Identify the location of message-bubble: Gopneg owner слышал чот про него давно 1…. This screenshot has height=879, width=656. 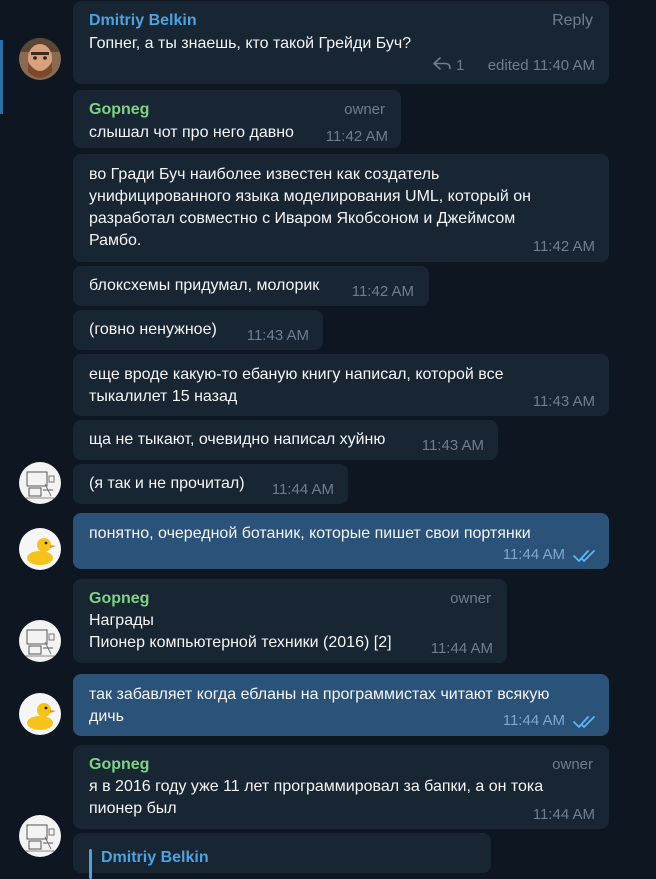
(237, 119).